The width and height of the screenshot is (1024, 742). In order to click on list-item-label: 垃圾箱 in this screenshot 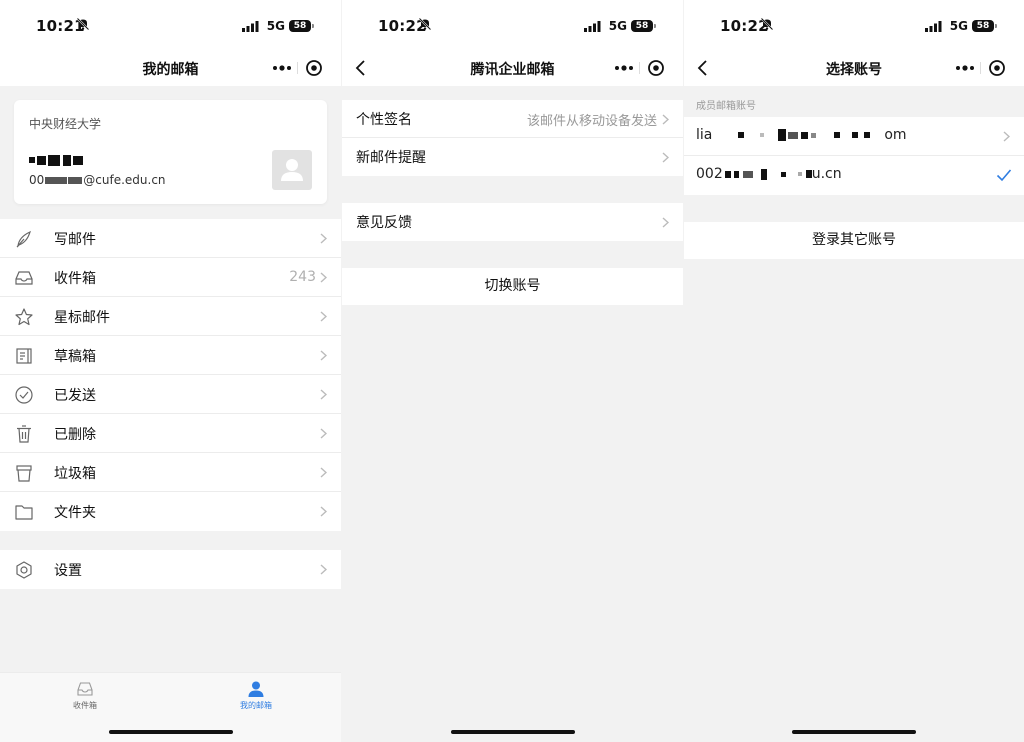, I will do `click(75, 474)`.